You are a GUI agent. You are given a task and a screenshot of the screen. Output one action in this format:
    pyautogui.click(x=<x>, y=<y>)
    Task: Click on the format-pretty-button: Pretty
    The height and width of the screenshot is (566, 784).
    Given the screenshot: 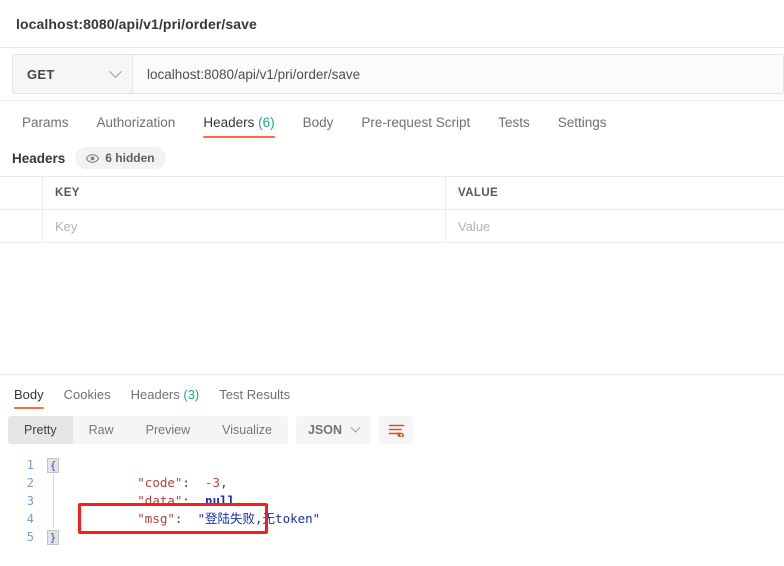 What is the action you would take?
    pyautogui.click(x=40, y=430)
    